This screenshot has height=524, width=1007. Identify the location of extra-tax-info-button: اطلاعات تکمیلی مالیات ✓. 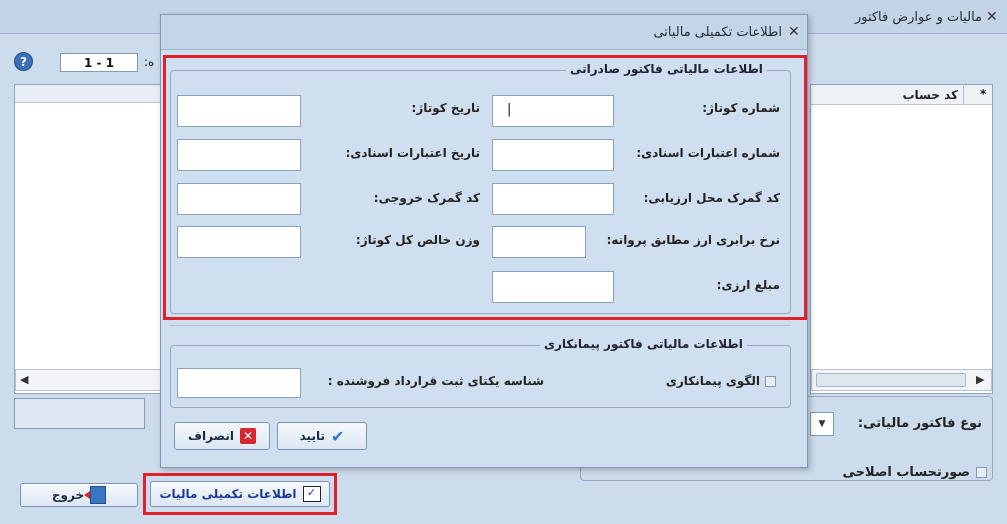
(240, 494).